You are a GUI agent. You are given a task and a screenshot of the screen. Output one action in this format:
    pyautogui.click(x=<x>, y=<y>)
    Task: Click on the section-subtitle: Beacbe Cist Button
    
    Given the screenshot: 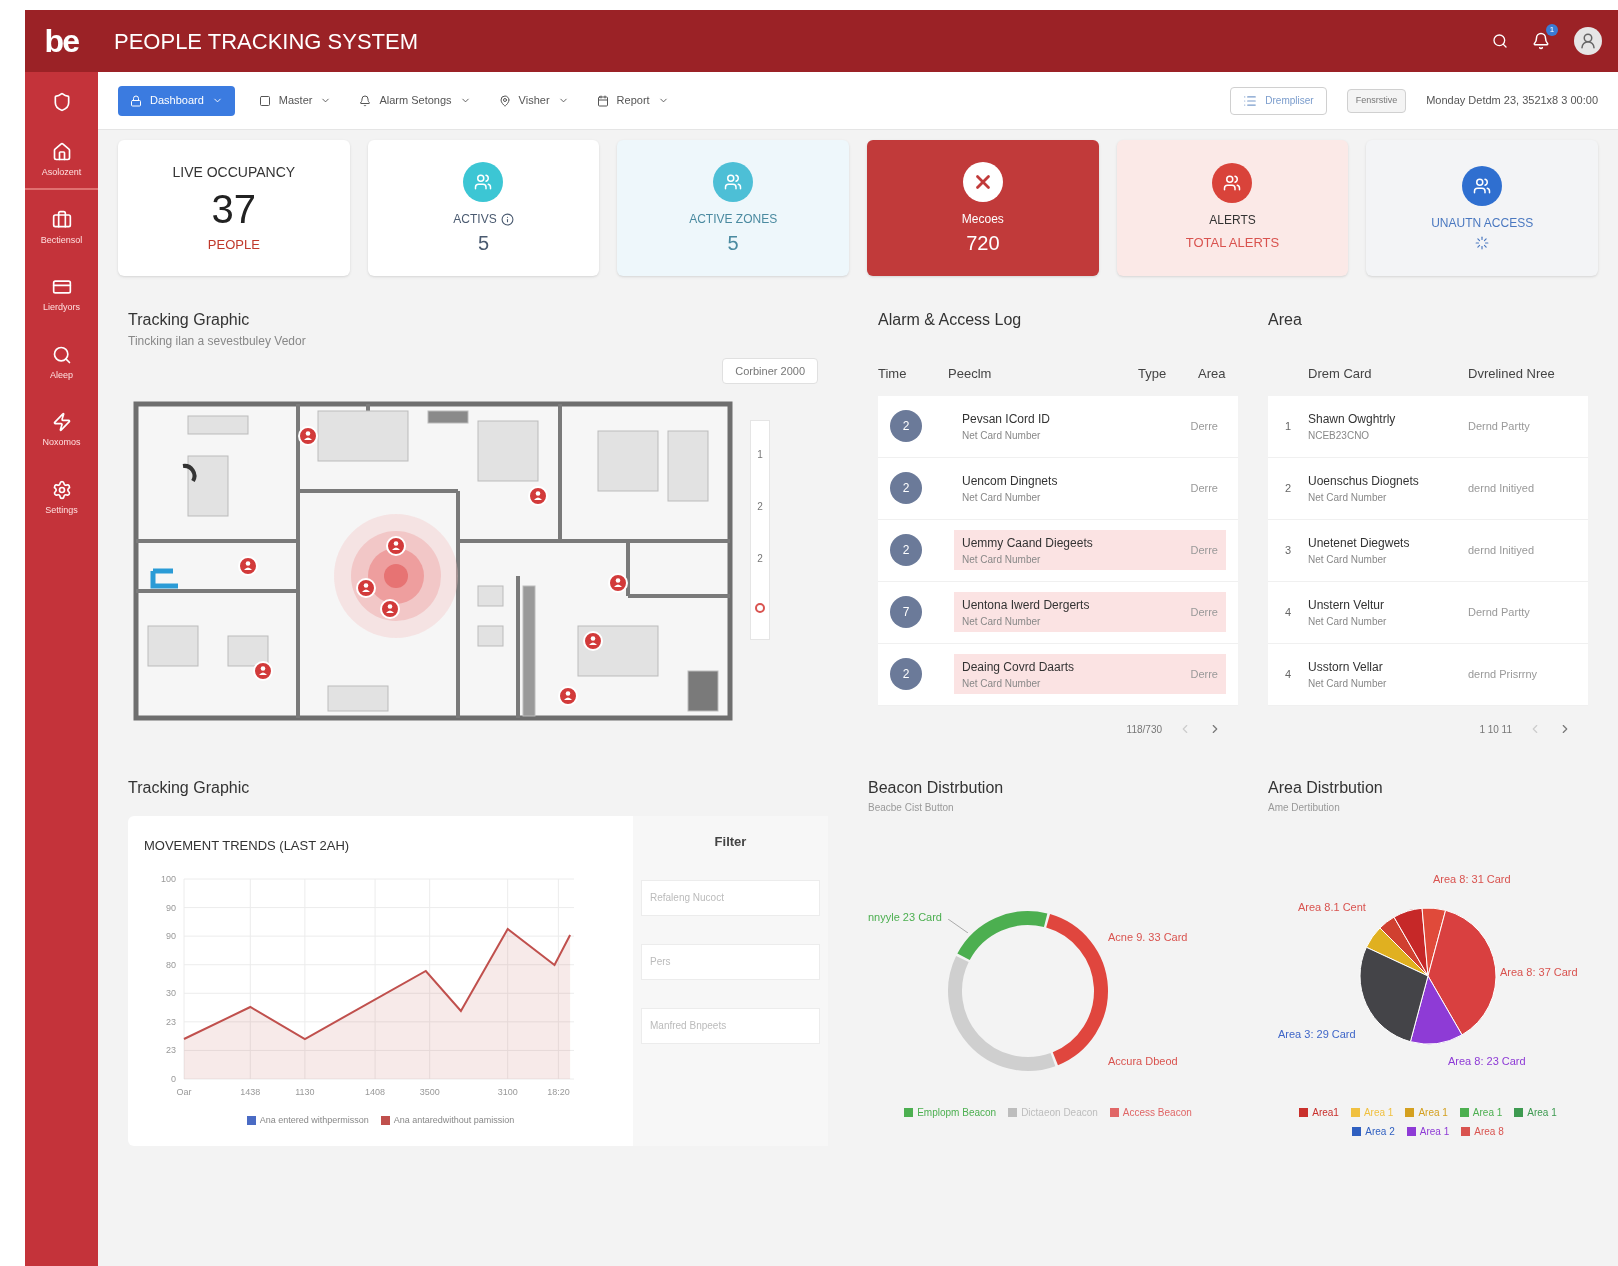 What is the action you would take?
    pyautogui.click(x=911, y=808)
    